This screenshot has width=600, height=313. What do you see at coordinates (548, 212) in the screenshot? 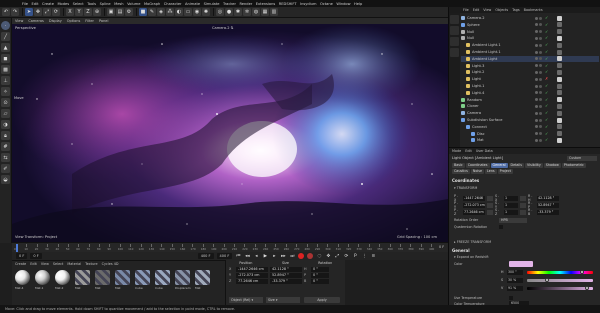
I see `rotation-value-field: -33.379 °` at bounding box center [548, 212].